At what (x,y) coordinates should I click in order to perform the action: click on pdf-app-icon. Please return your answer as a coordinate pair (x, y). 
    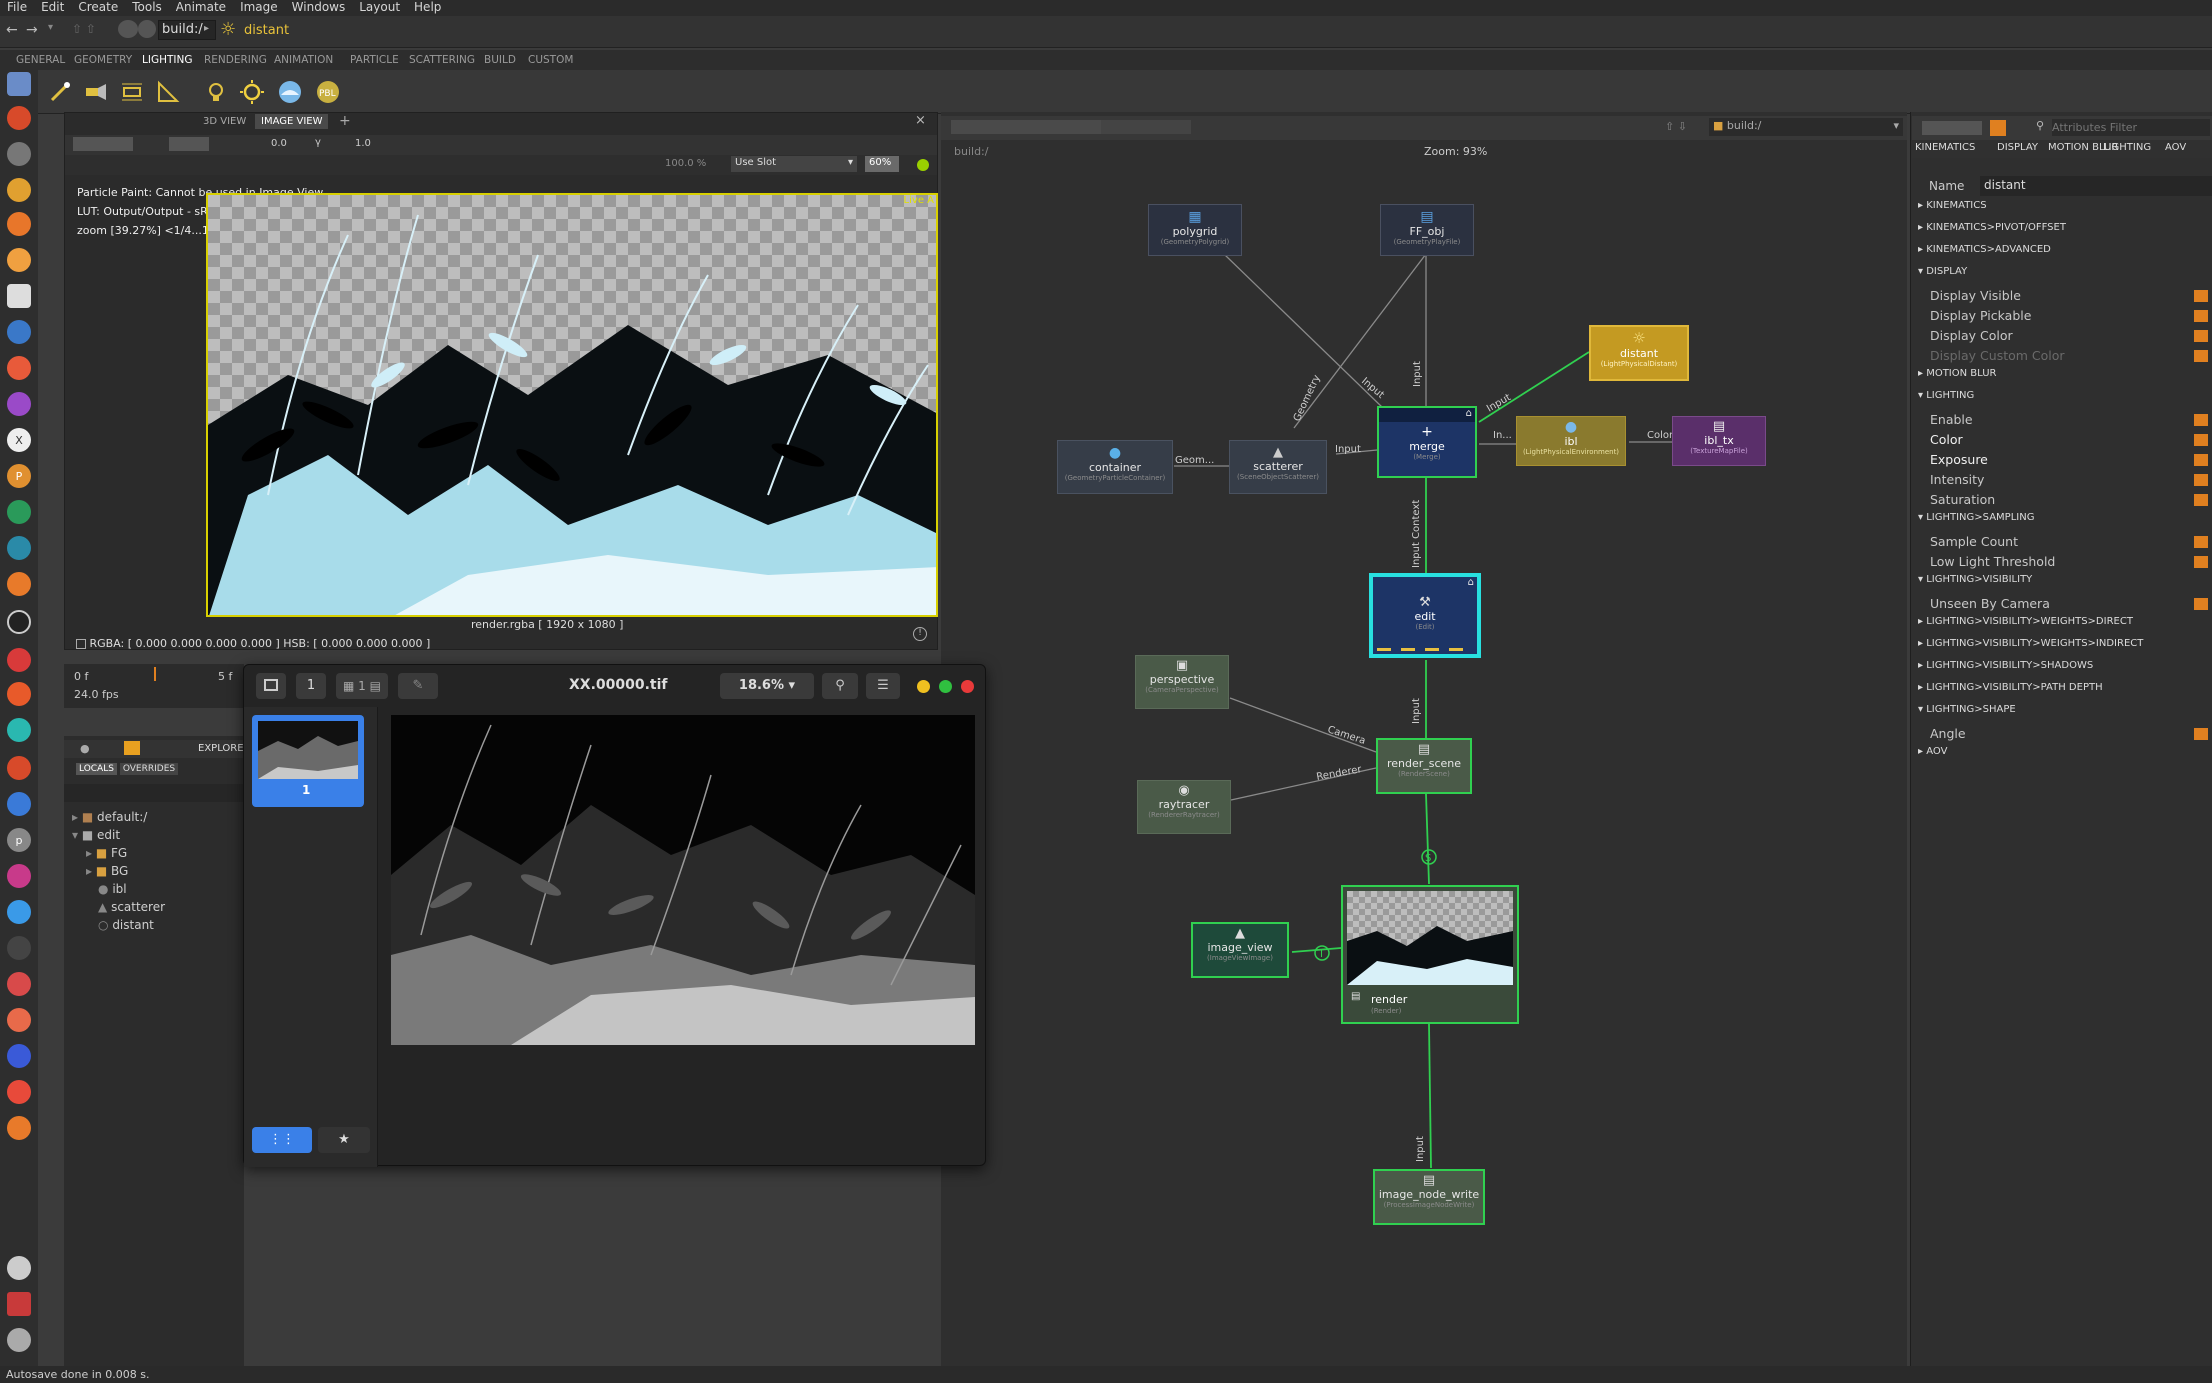
    Looking at the image, I should click on (19, 984).